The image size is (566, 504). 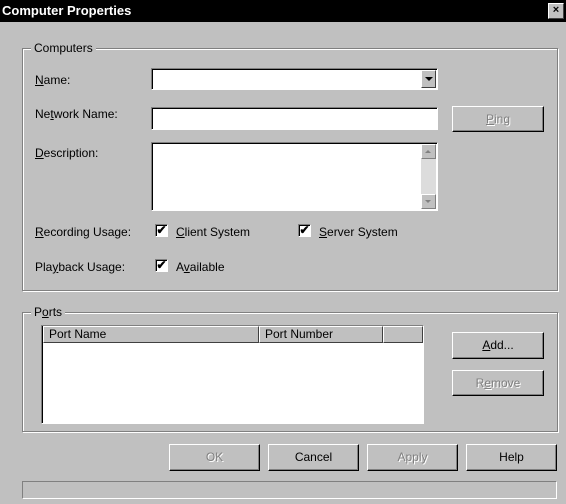 What do you see at coordinates (200, 267) in the screenshot?
I see `available-label: Available` at bounding box center [200, 267].